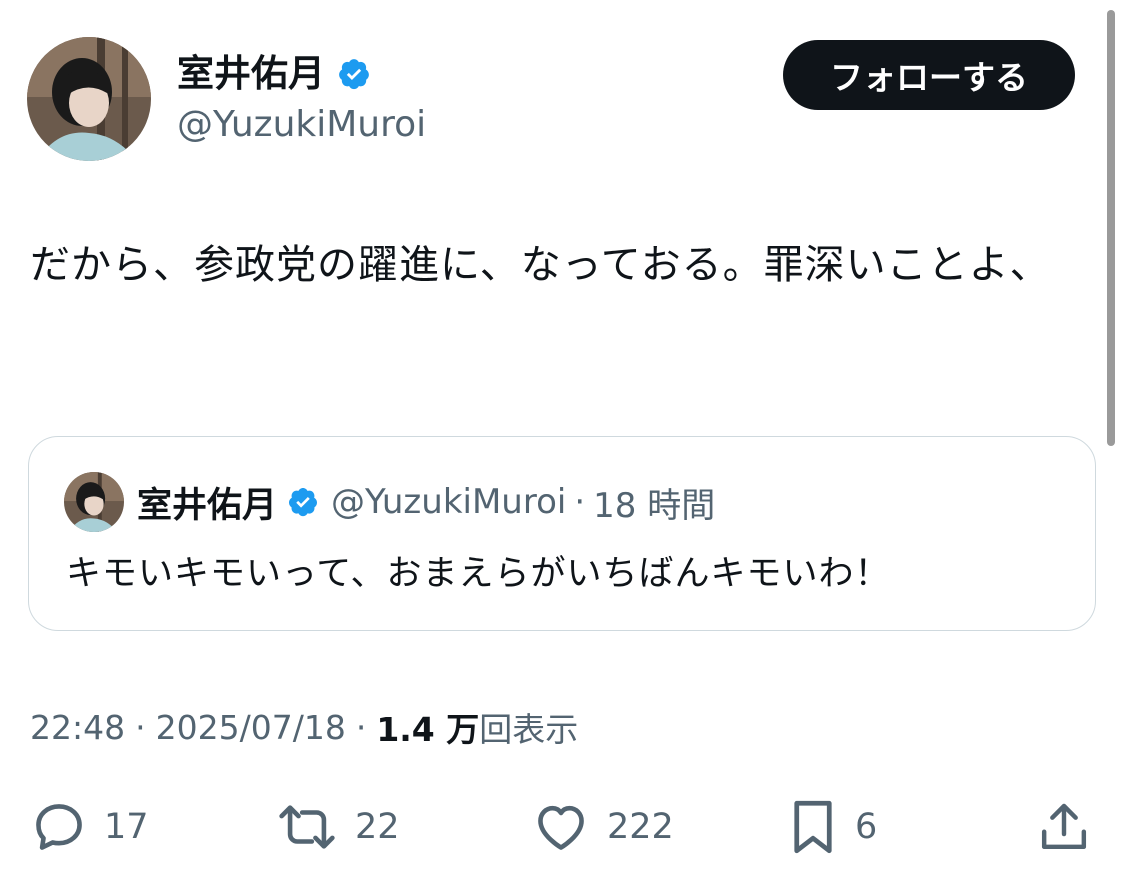 This screenshot has width=1125, height=888. What do you see at coordinates (89, 99) in the screenshot?
I see `author-avatar` at bounding box center [89, 99].